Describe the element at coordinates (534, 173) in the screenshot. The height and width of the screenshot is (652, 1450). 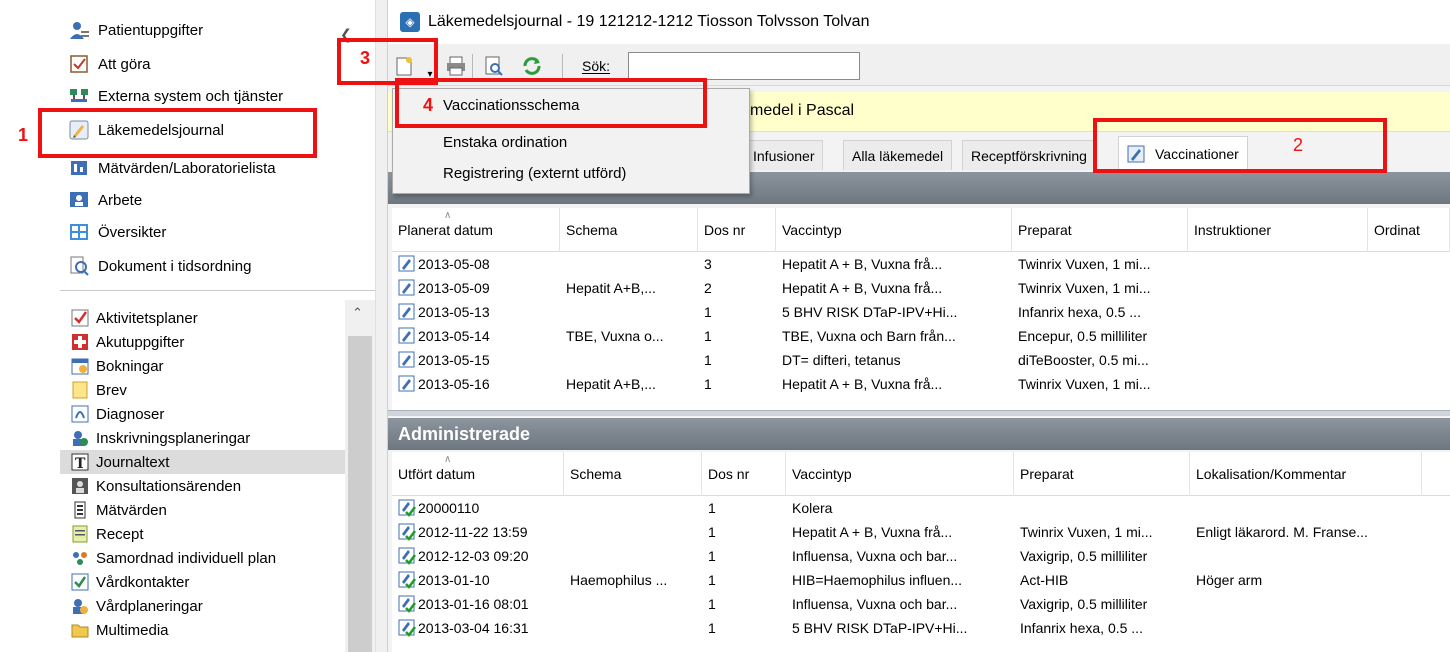
I see `menu-item-registrering-externt-utford: Registrering (externt utförd)` at that location.